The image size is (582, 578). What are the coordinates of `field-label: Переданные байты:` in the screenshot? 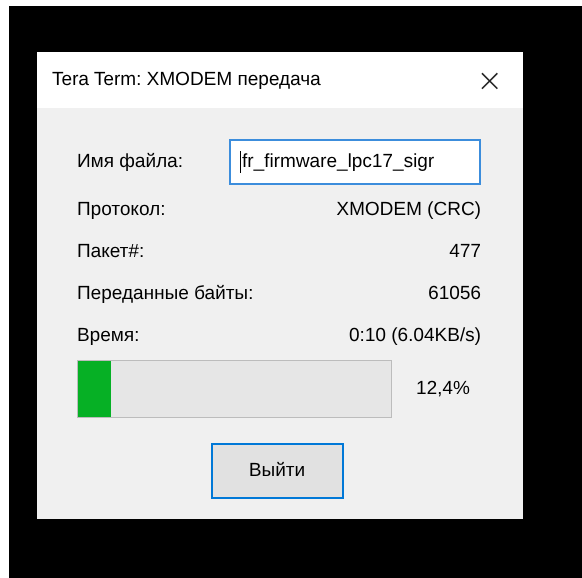 It's located at (165, 294).